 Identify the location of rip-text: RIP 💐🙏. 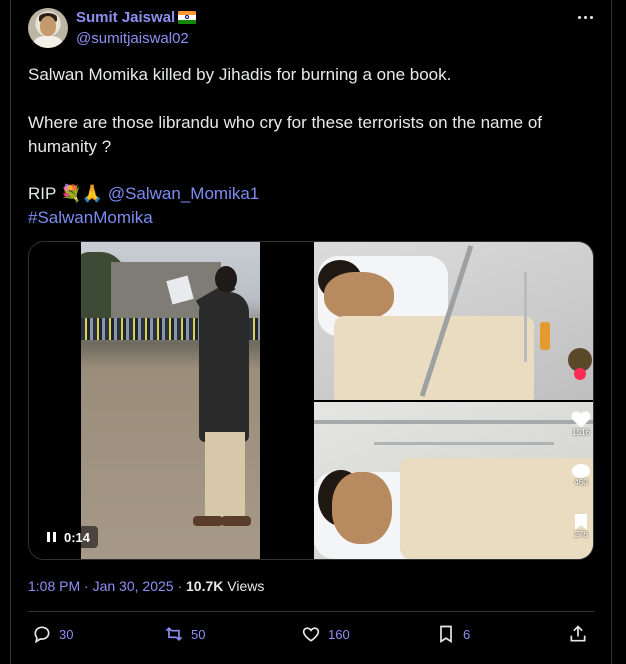
(66, 193).